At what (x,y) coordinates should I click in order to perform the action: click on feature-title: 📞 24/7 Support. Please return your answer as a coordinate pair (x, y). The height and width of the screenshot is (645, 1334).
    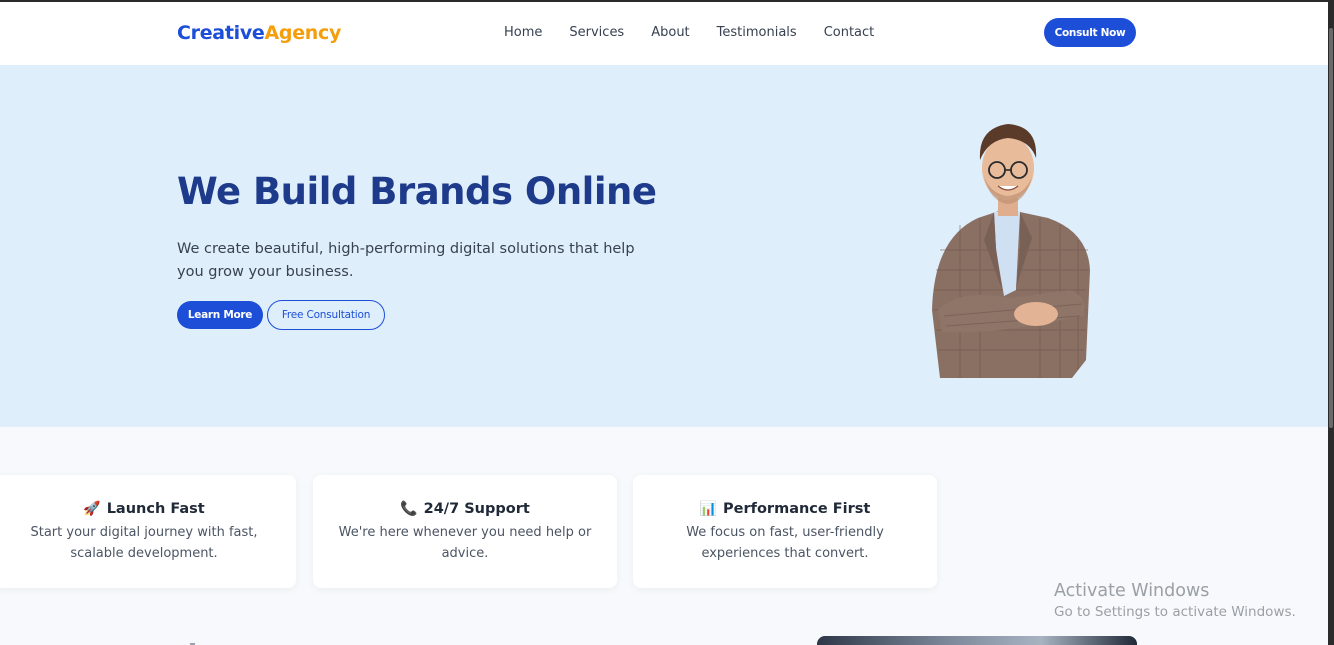
    Looking at the image, I should click on (465, 509).